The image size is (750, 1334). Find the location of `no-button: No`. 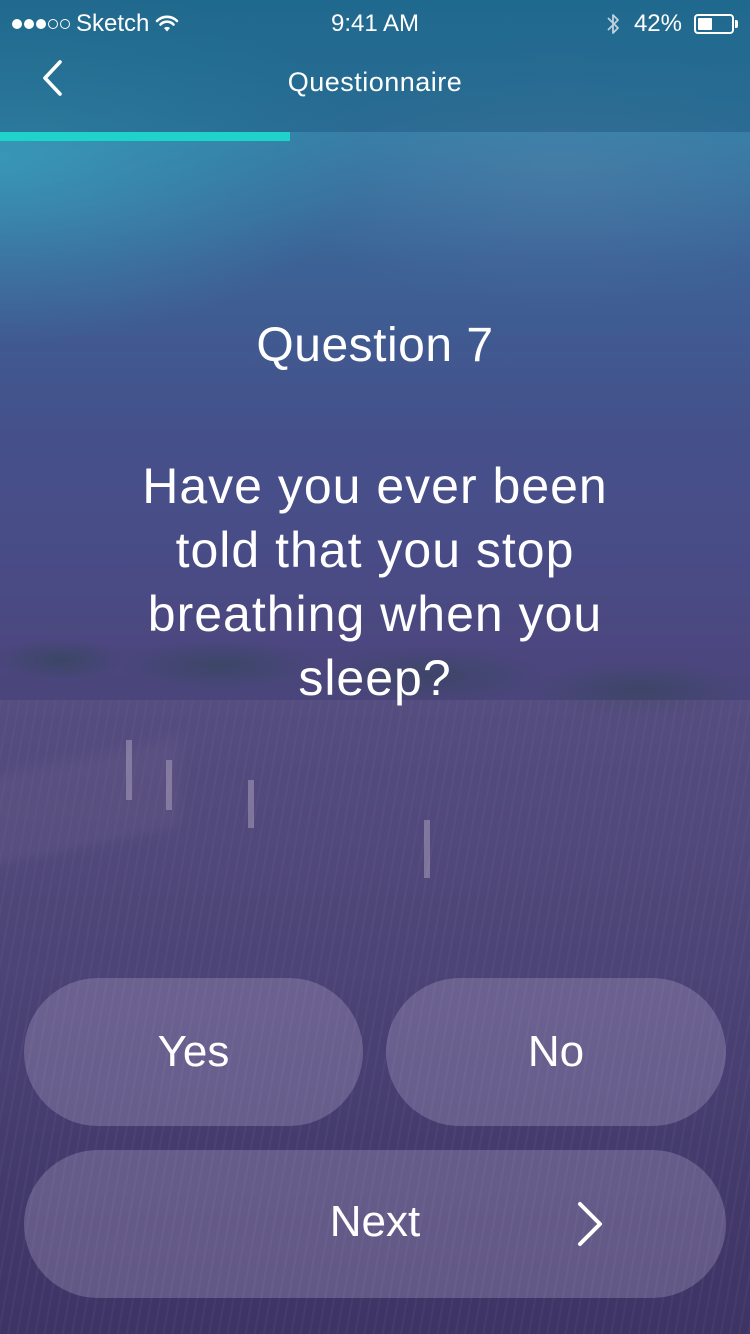

no-button: No is located at coordinates (556, 1052).